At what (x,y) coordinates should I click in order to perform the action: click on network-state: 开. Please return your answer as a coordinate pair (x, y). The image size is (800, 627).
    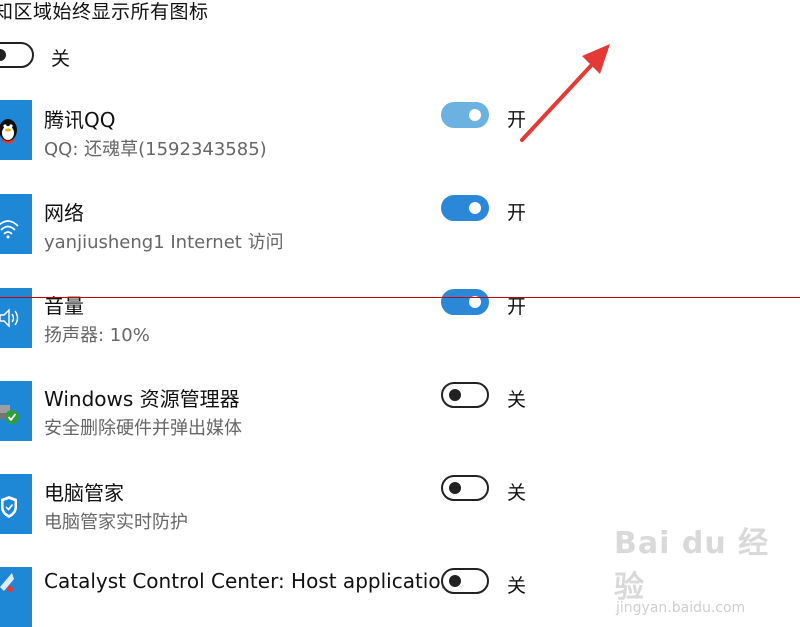
    Looking at the image, I should click on (517, 213).